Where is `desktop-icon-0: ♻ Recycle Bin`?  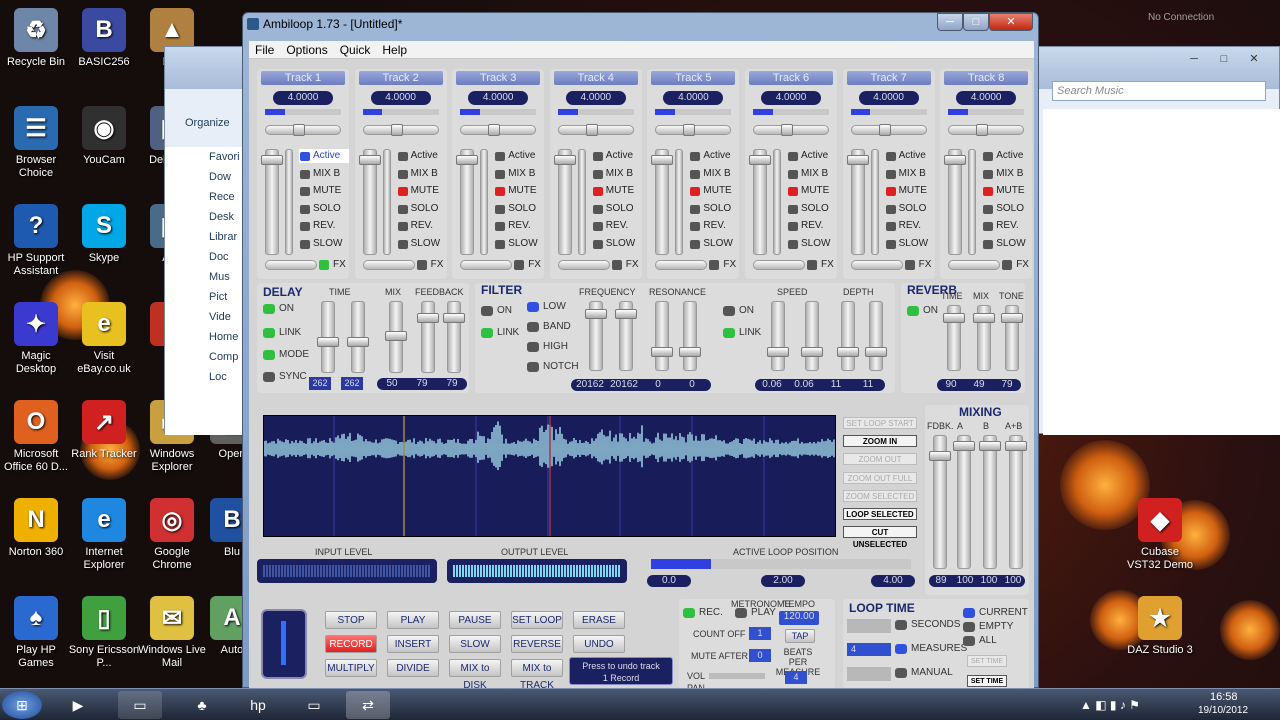 desktop-icon-0: ♻ Recycle Bin is located at coordinates (36, 54).